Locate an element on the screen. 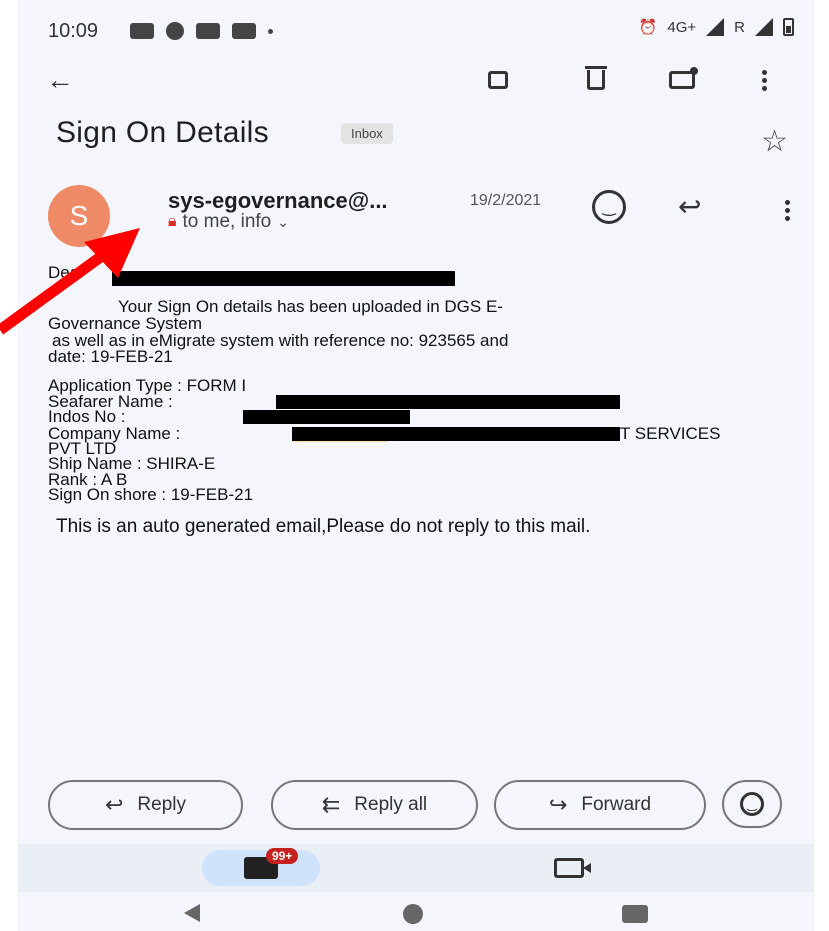 This screenshot has height=931, width=829. back-button: ← is located at coordinates (60, 80).